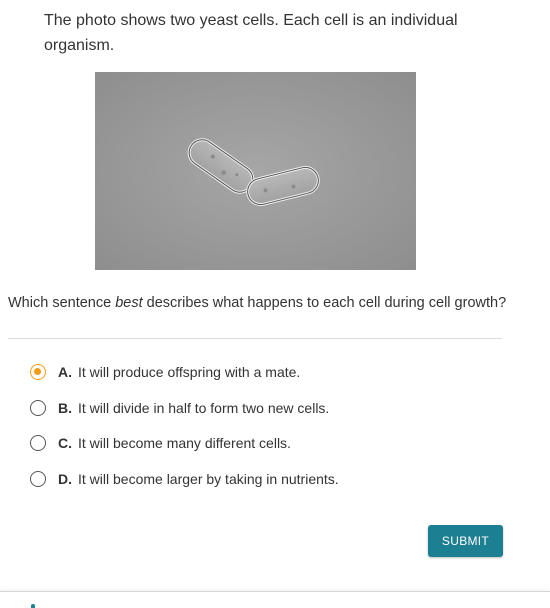 The image size is (550, 608). I want to click on submit-button: SUBMIT, so click(465, 541).